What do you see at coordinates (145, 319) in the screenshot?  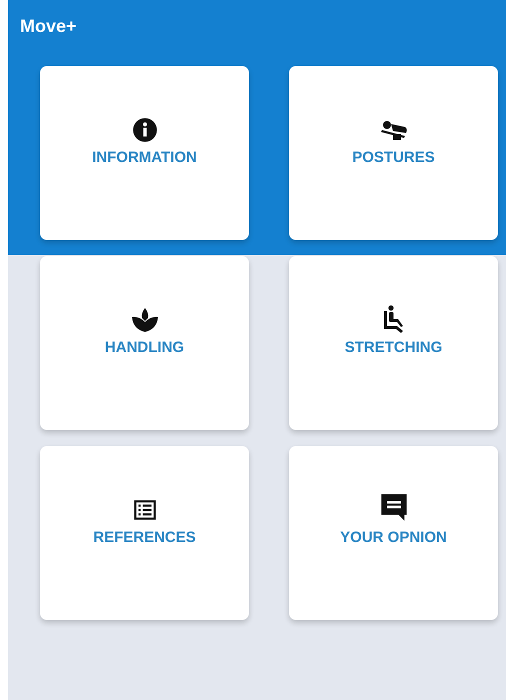 I see `lotus-icon` at bounding box center [145, 319].